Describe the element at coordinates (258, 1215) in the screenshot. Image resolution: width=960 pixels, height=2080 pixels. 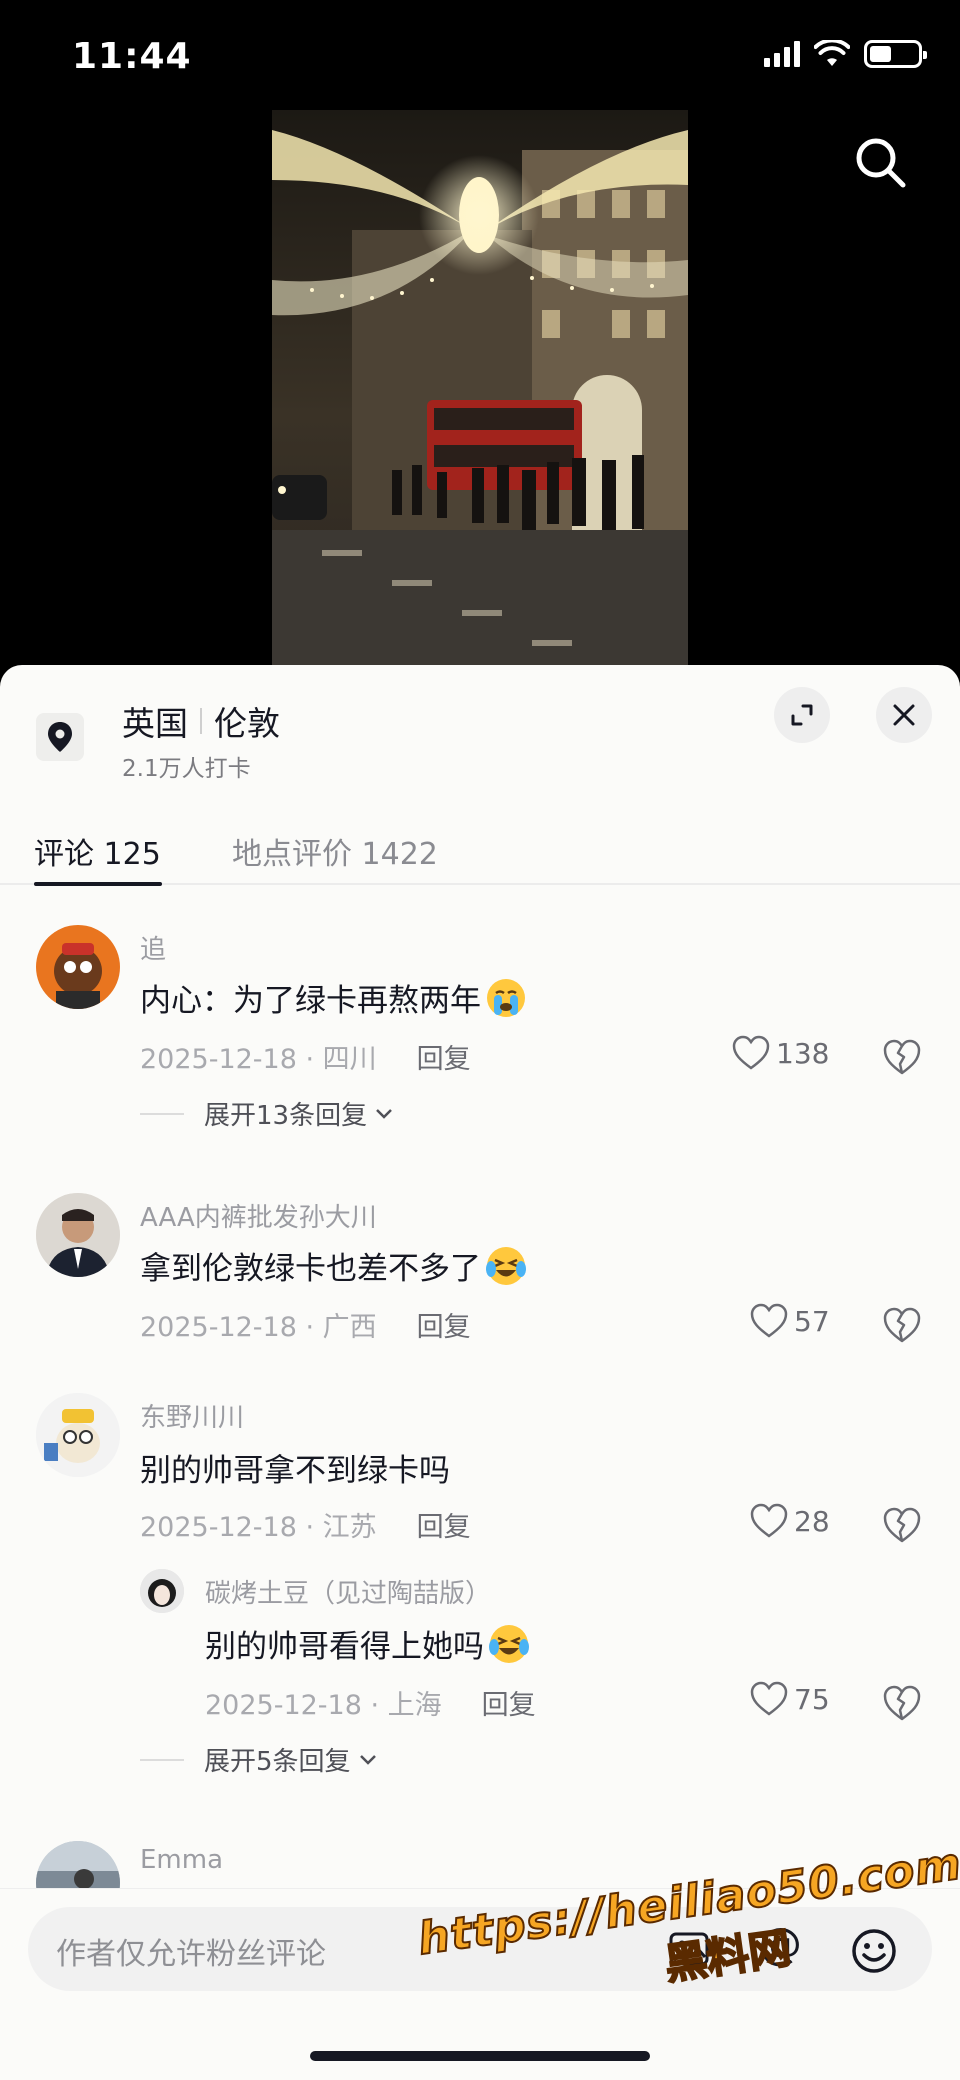
I see `comment-username: AAA内裤批发孙大川` at that location.